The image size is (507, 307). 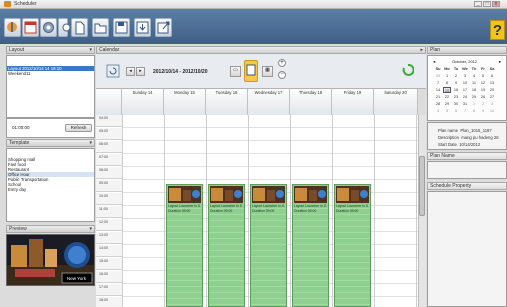 I want to click on mini-calendar-day: 27, so click(x=492, y=97).